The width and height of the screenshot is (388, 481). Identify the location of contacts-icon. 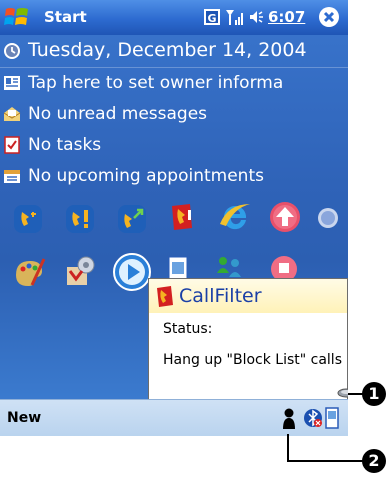
(229, 267).